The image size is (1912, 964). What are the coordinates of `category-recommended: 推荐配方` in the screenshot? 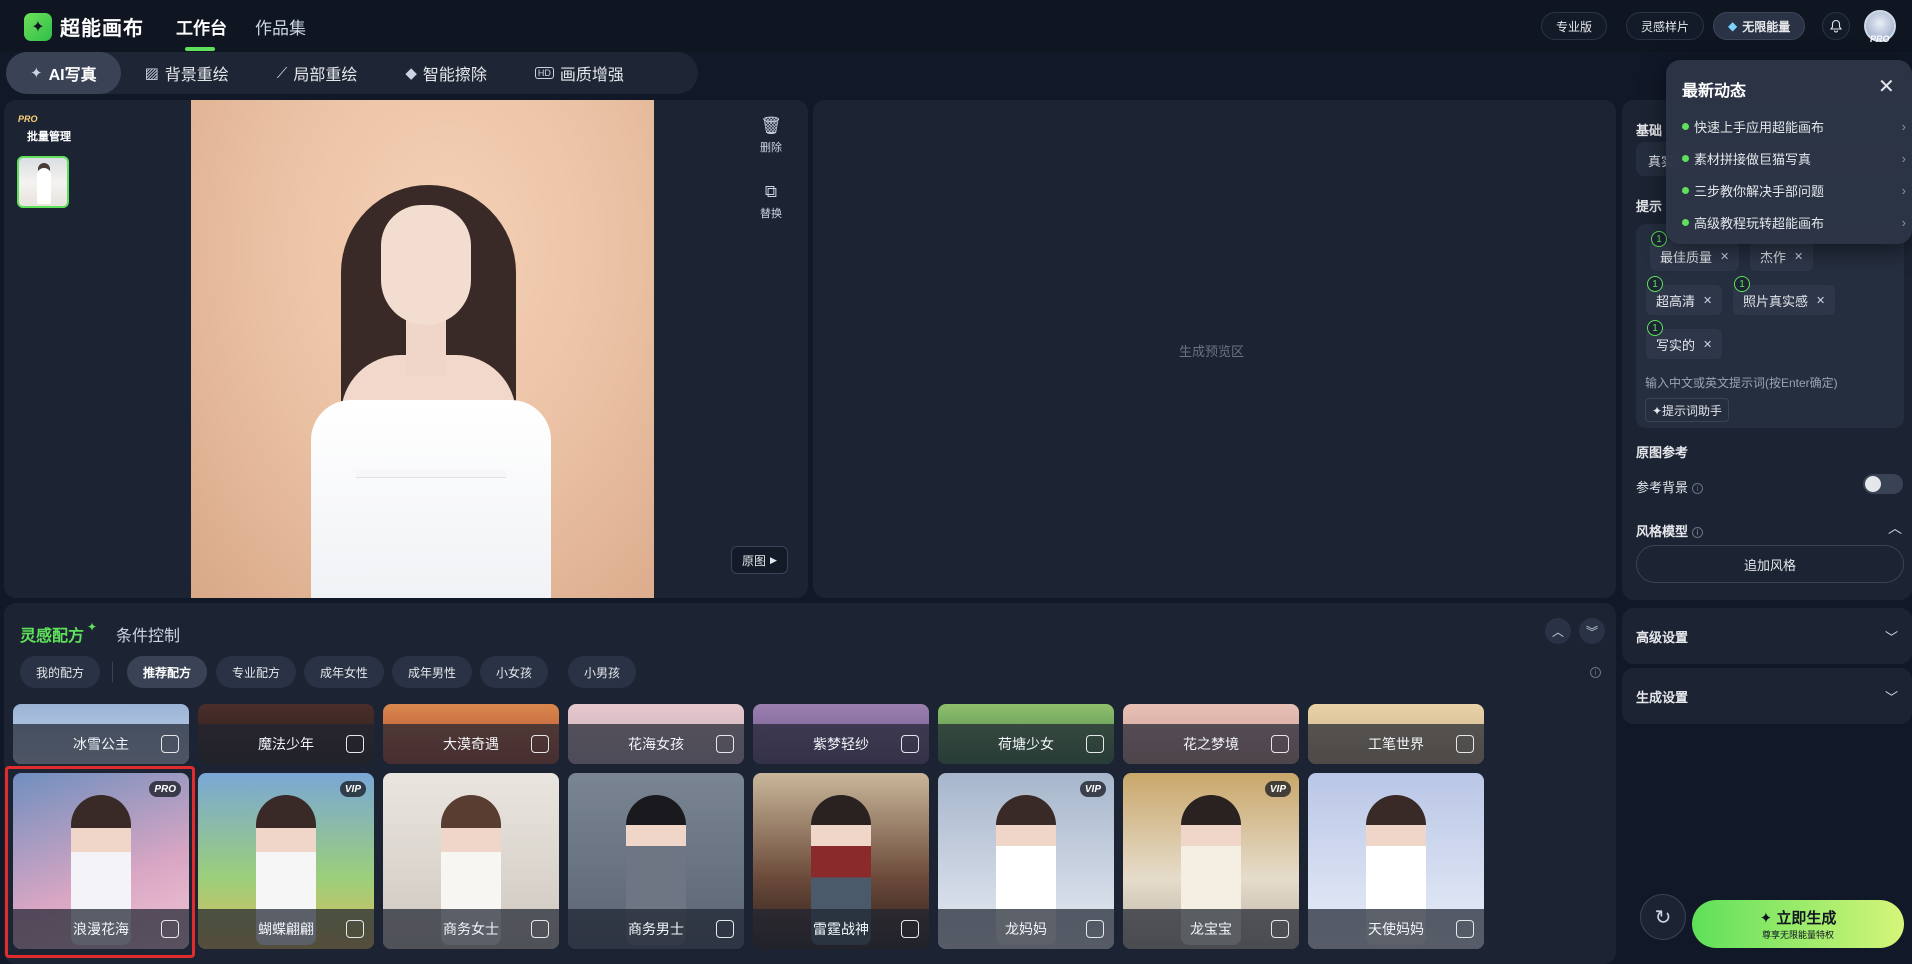 It's located at (167, 672).